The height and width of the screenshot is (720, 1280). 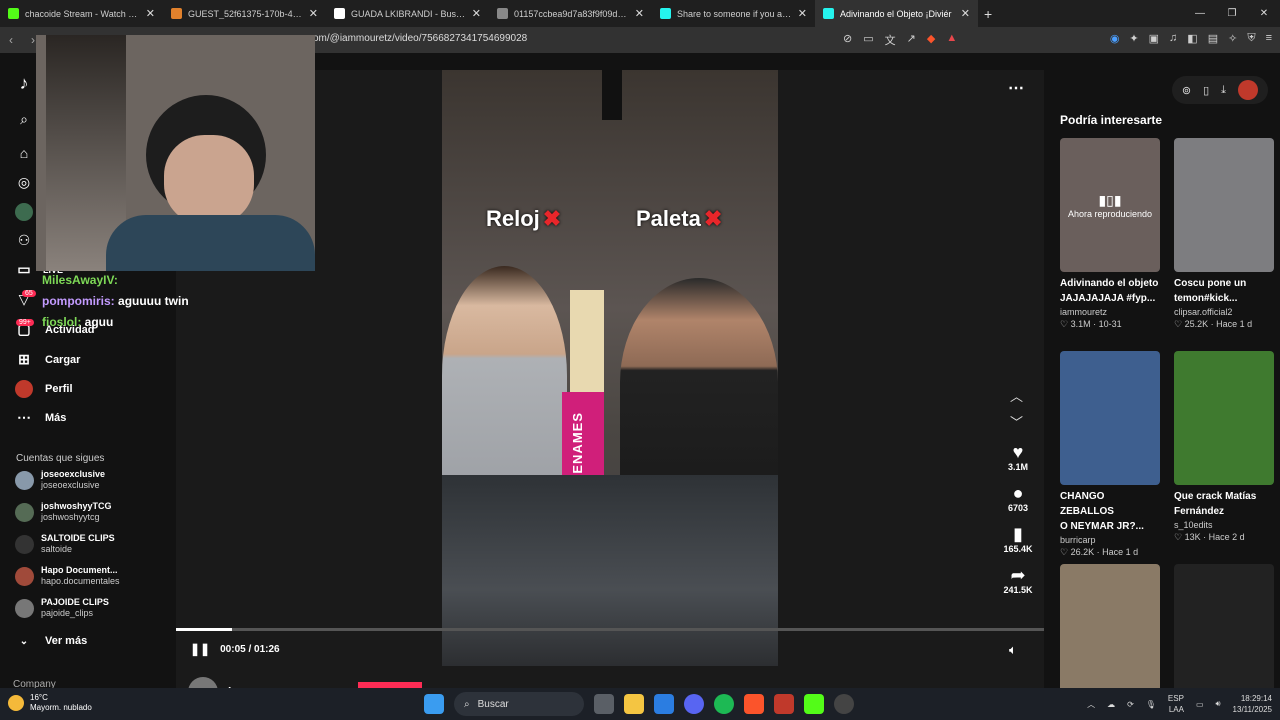 I want to click on mic-icon: 🎙︎, so click(x=1151, y=704).